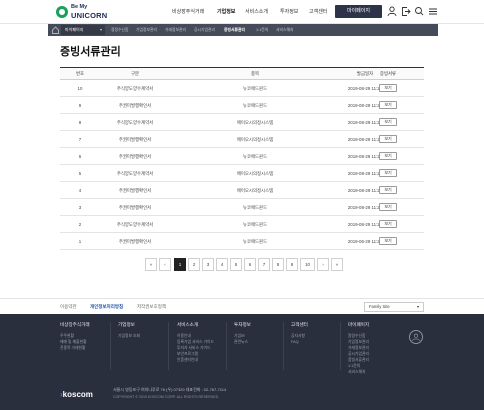  Describe the element at coordinates (62, 12) in the screenshot. I see `logo-mark-icon` at that location.